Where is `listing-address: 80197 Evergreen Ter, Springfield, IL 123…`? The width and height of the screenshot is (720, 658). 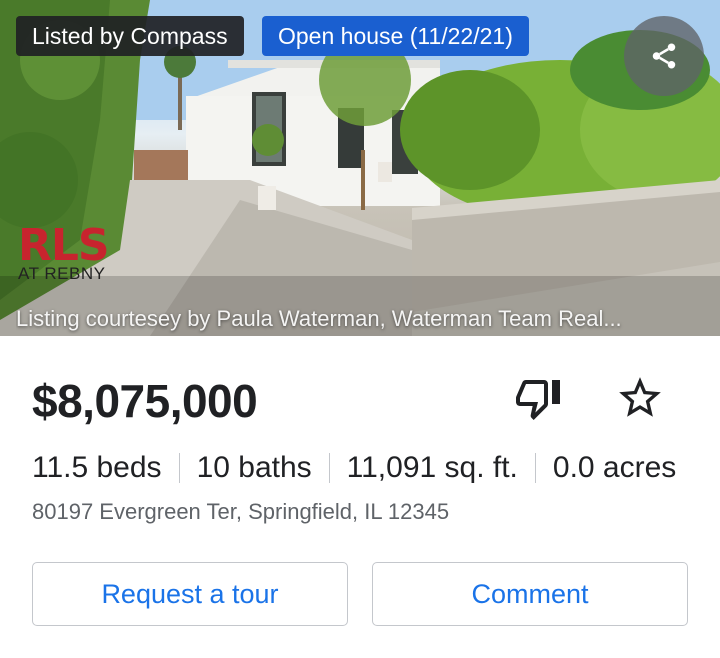 listing-address: 80197 Evergreen Ter, Springfield, IL 123… is located at coordinates (241, 511).